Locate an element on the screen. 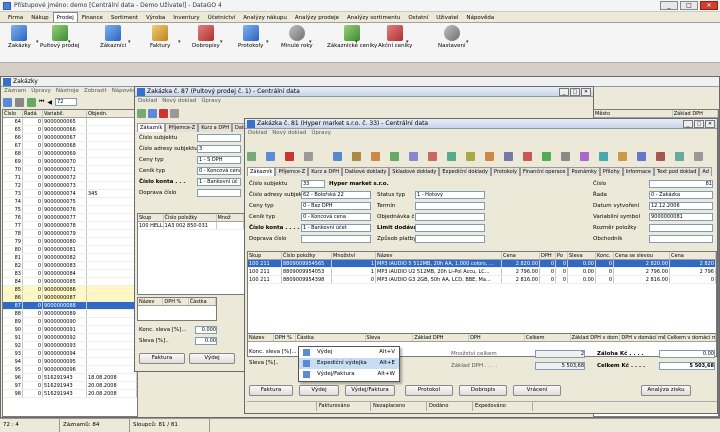 Image resolution: width=720 pixels, height=432 pixels. table-row: 82 0 9000000083 is located at coordinates (70, 266).